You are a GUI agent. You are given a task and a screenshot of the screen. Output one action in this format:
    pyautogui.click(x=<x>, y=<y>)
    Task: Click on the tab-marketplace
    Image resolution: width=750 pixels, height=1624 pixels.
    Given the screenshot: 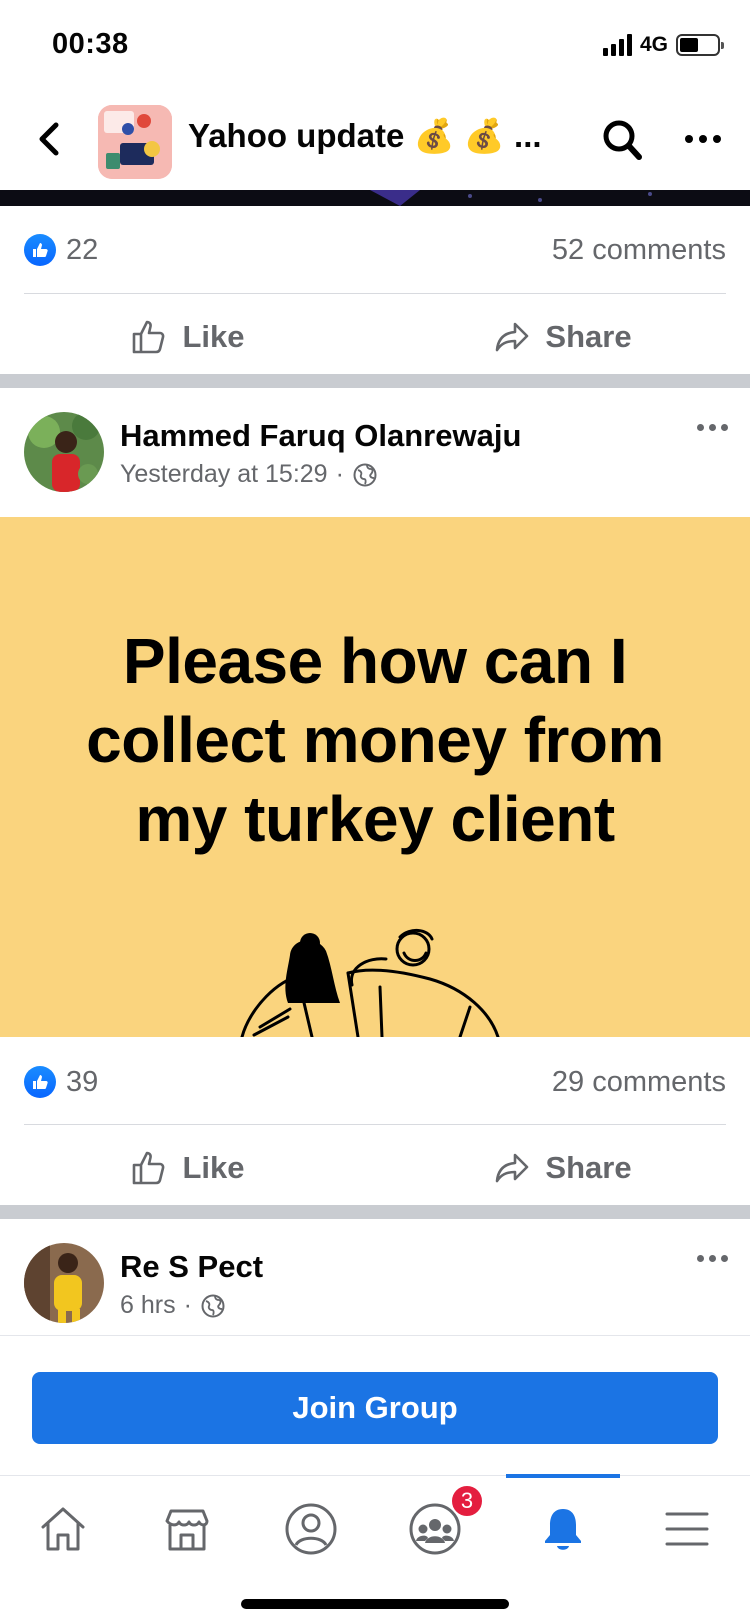 What is the action you would take?
    pyautogui.click(x=187, y=1529)
    